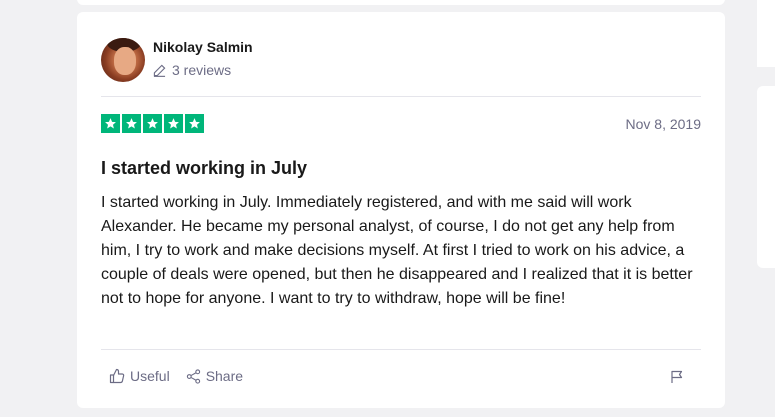 Image resolution: width=775 pixels, height=417 pixels. Describe the element at coordinates (117, 376) in the screenshot. I see `thumbs-up-icon` at that location.